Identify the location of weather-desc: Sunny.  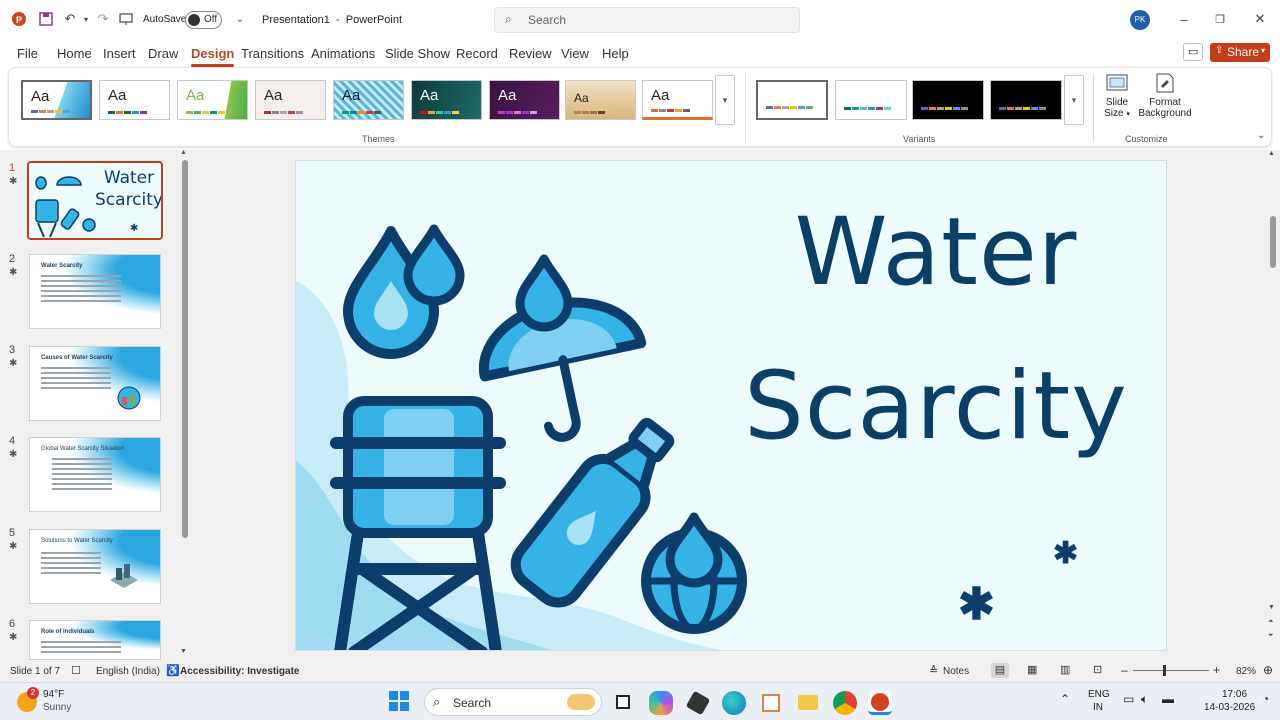
(57, 707).